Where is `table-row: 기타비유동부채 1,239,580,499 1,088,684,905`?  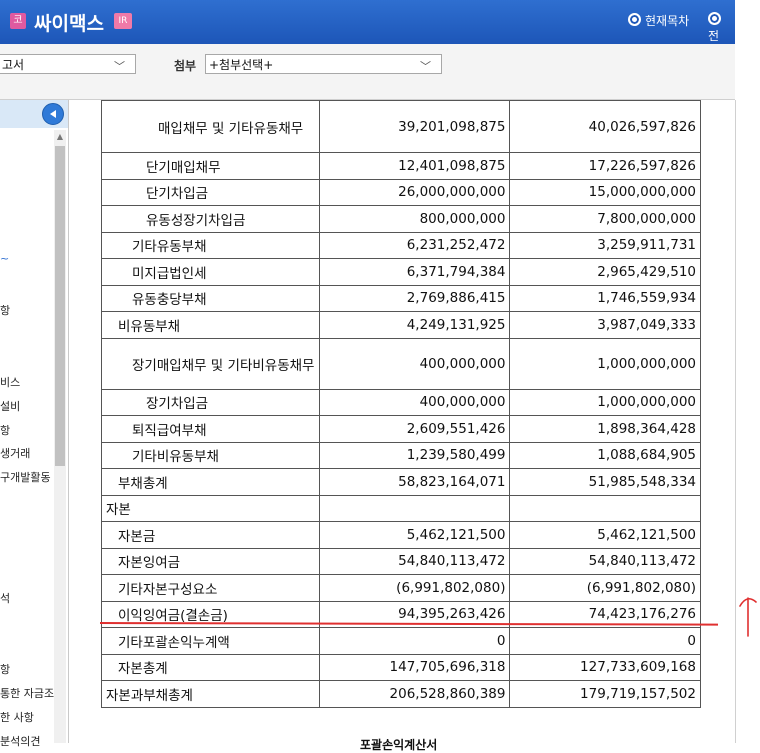
table-row: 기타비유동부채 1,239,580,499 1,088,684,905 is located at coordinates (401, 455).